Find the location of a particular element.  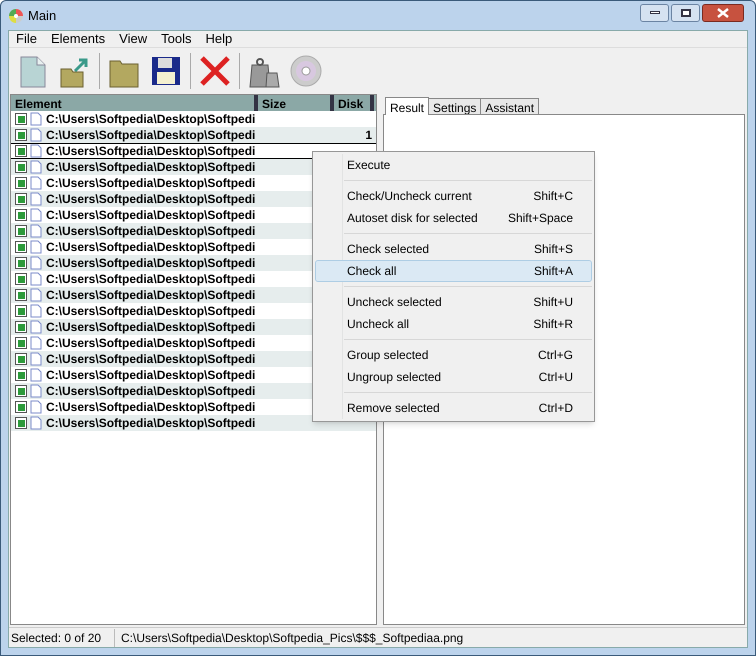

menu-item: Help is located at coordinates (219, 39).